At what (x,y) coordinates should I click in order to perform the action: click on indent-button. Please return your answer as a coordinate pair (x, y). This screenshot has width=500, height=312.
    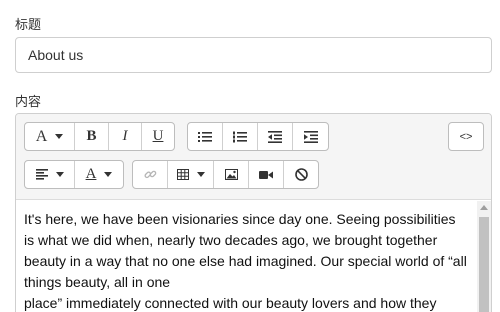
    Looking at the image, I should click on (310, 136).